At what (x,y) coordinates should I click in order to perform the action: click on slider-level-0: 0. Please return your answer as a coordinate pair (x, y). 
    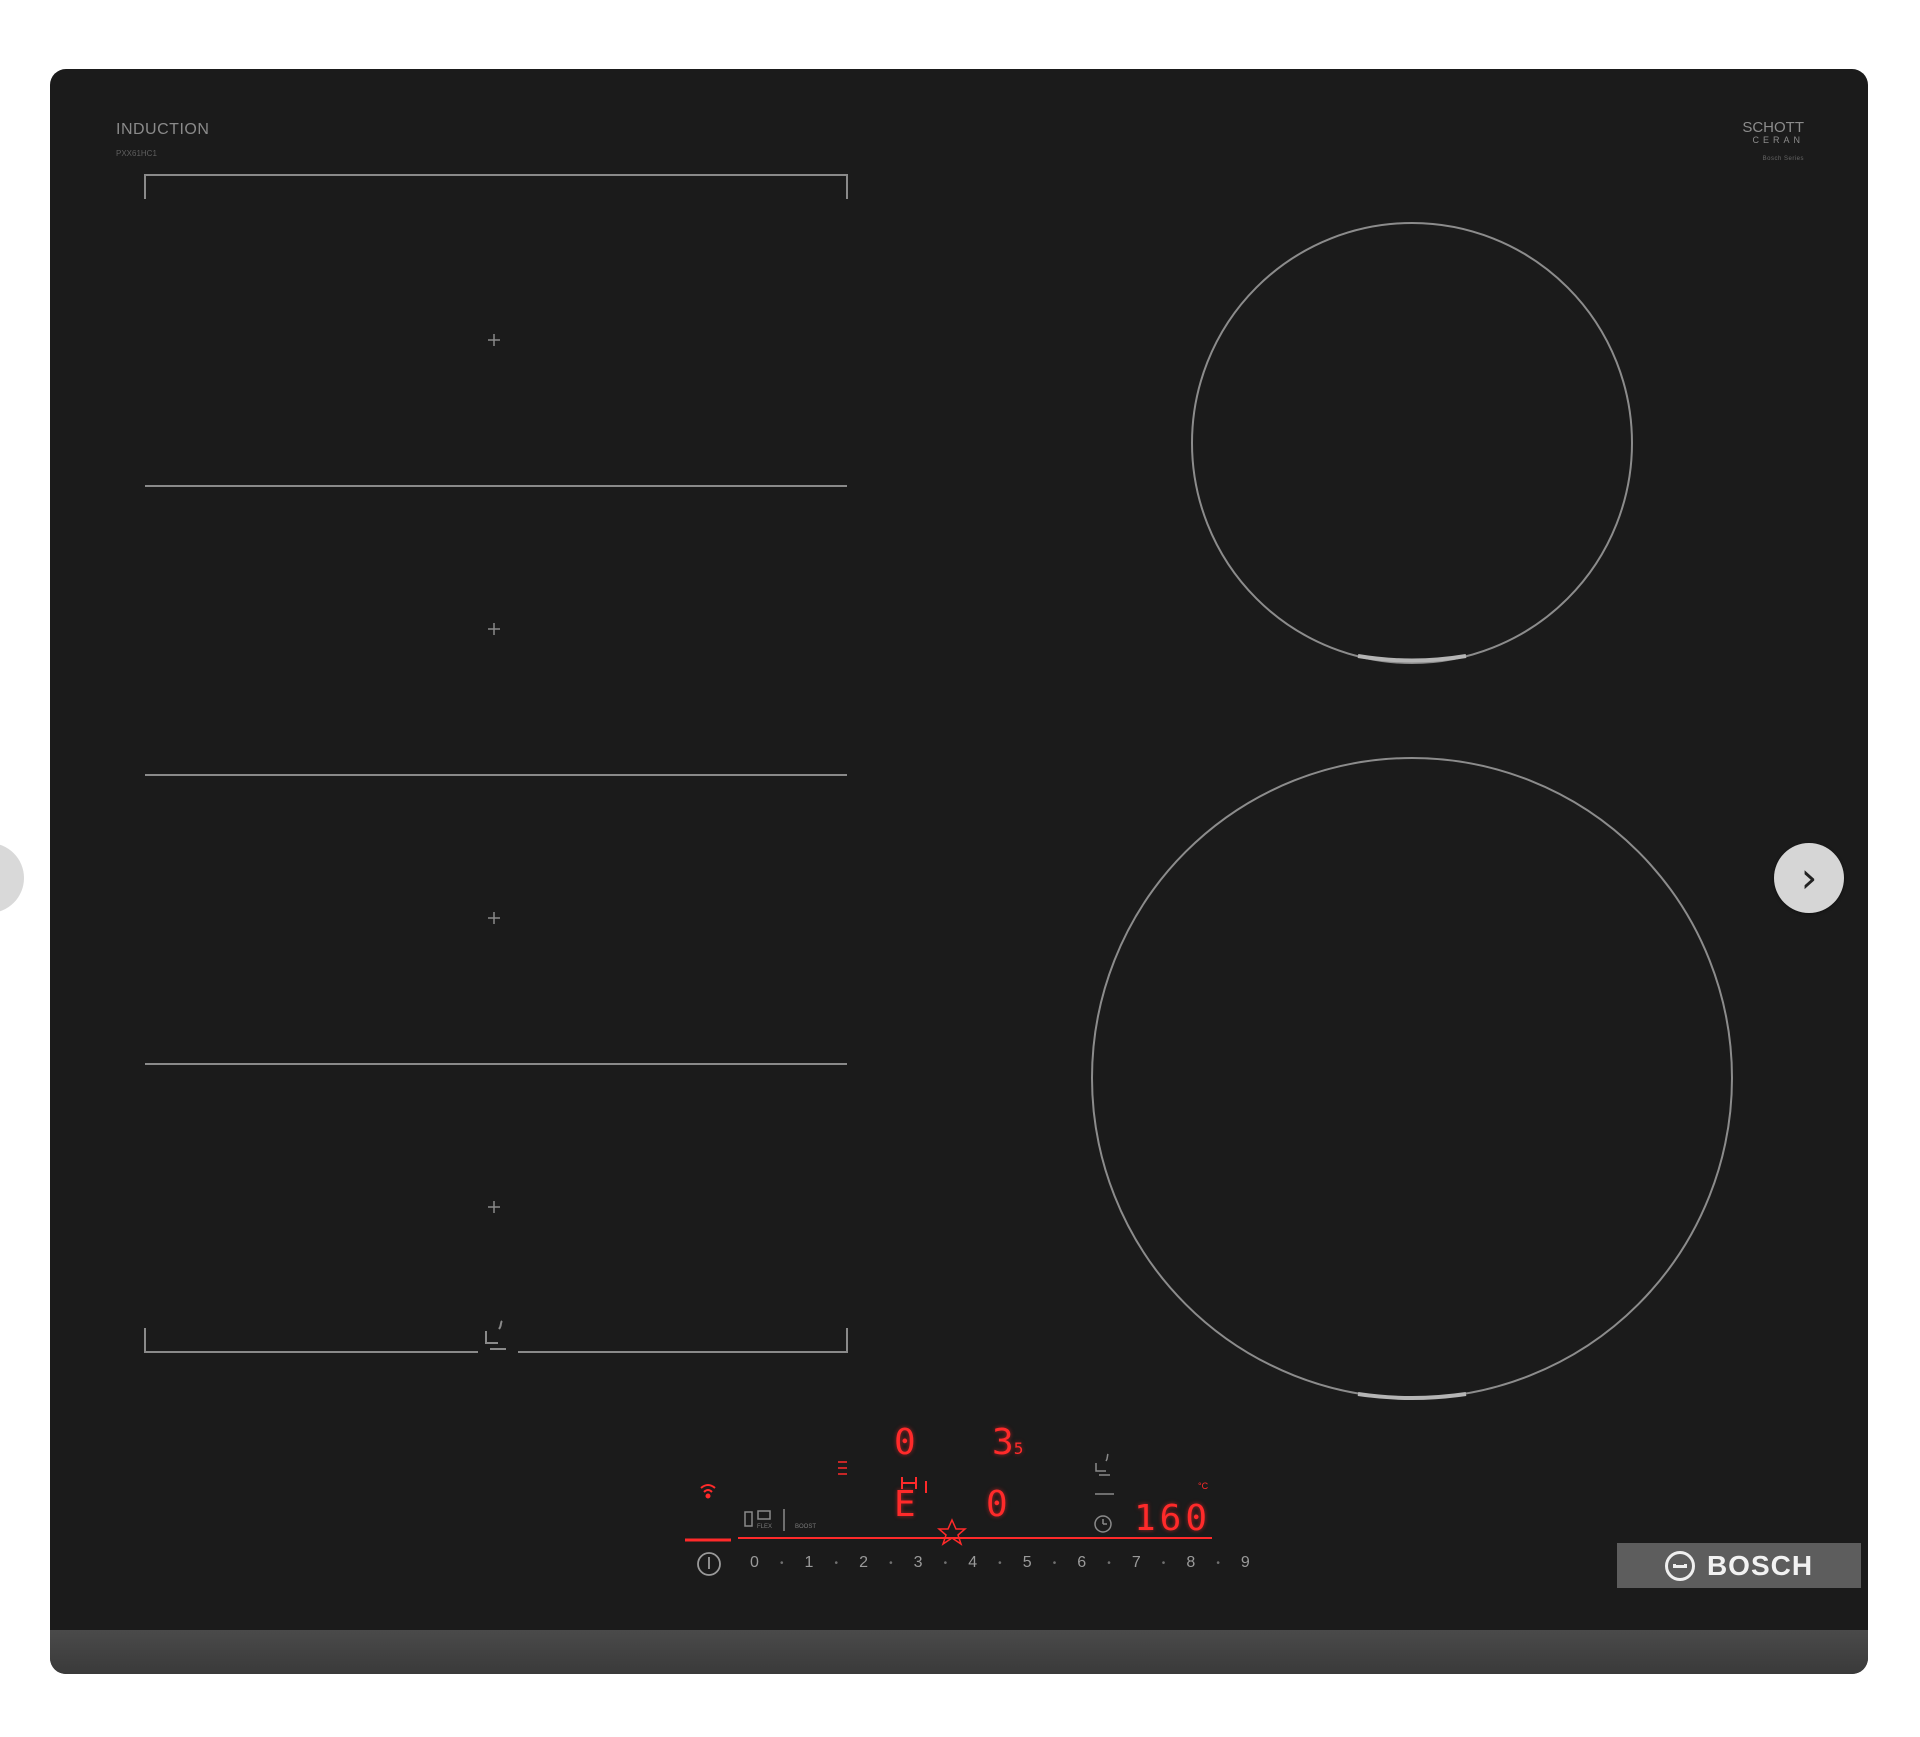
    Looking at the image, I should click on (754, 1564).